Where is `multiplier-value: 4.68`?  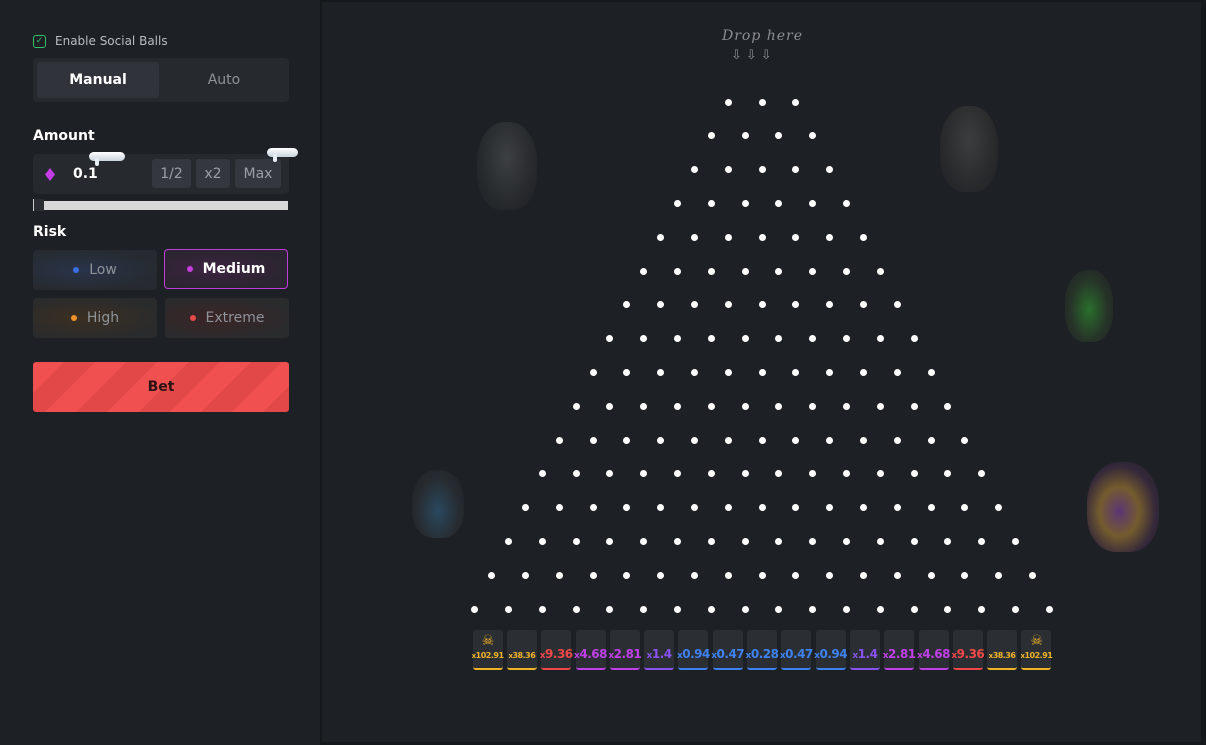
multiplier-value: 4.68 is located at coordinates (936, 654).